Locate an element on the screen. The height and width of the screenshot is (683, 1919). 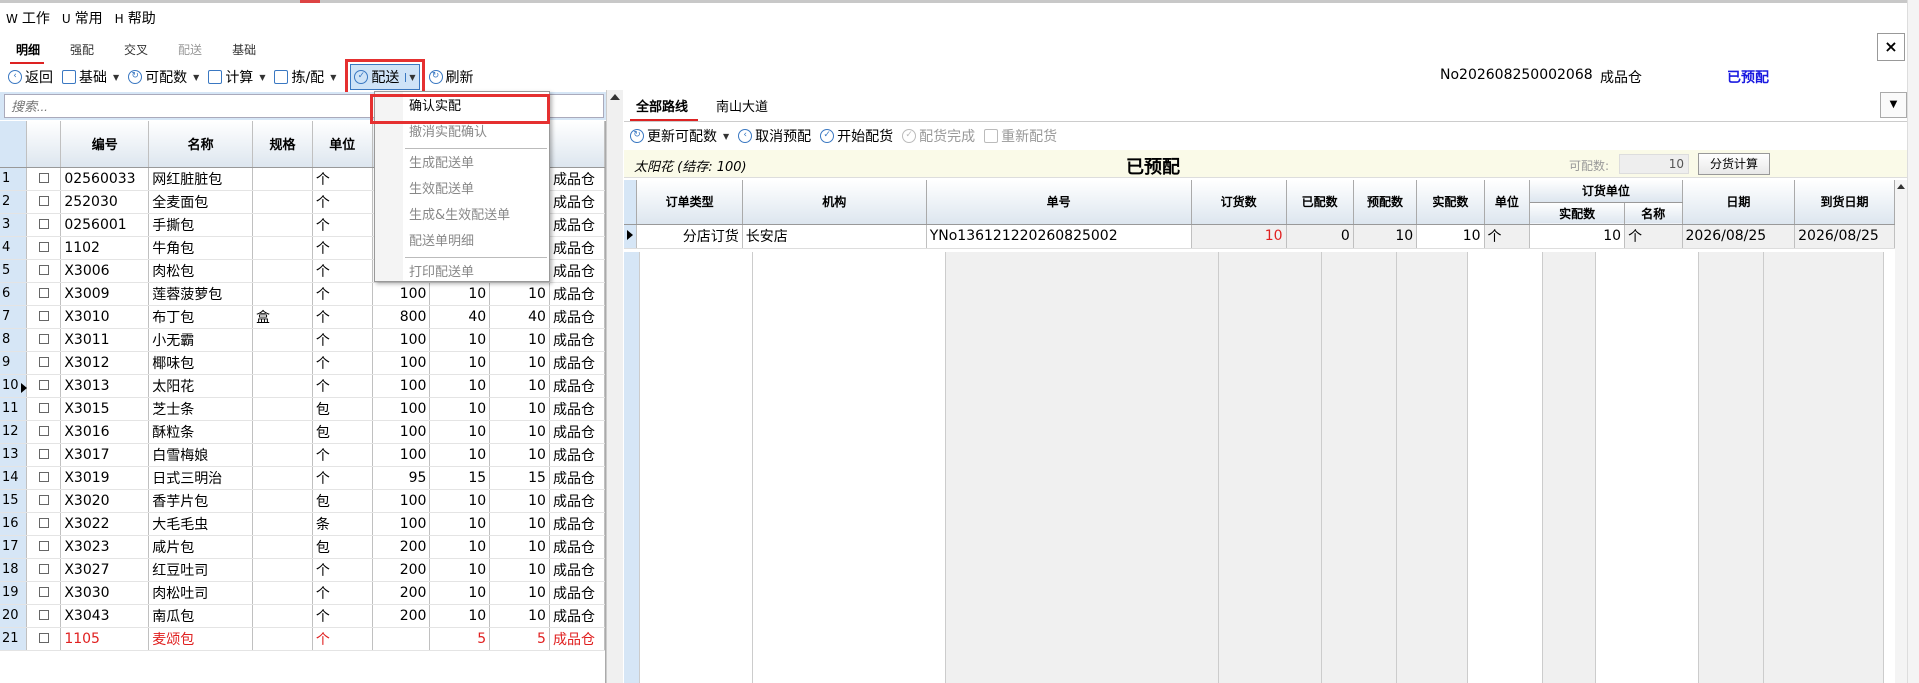
repick-button: 重新配货 is located at coordinates (1020, 136).